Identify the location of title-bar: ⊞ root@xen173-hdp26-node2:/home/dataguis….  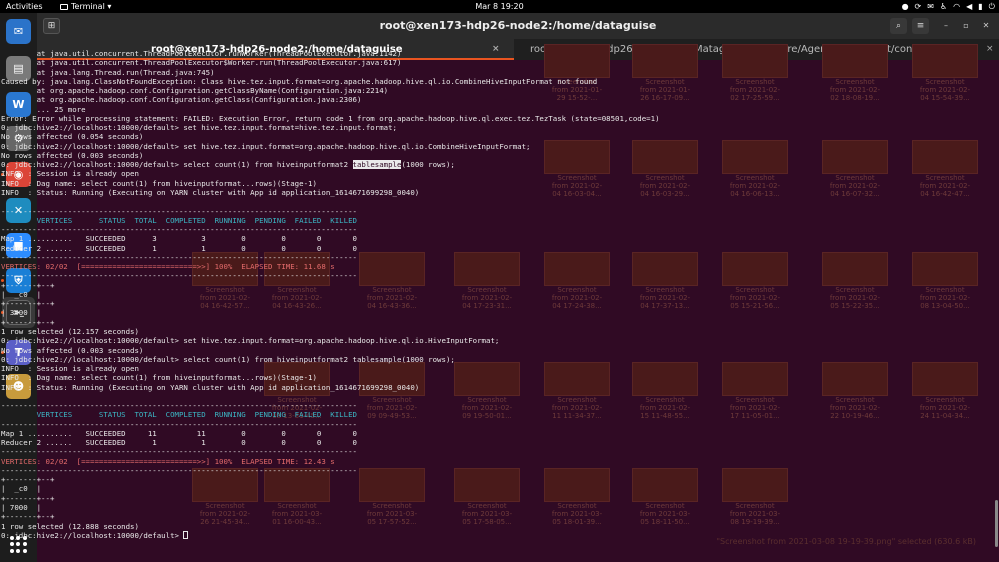
(518, 26).